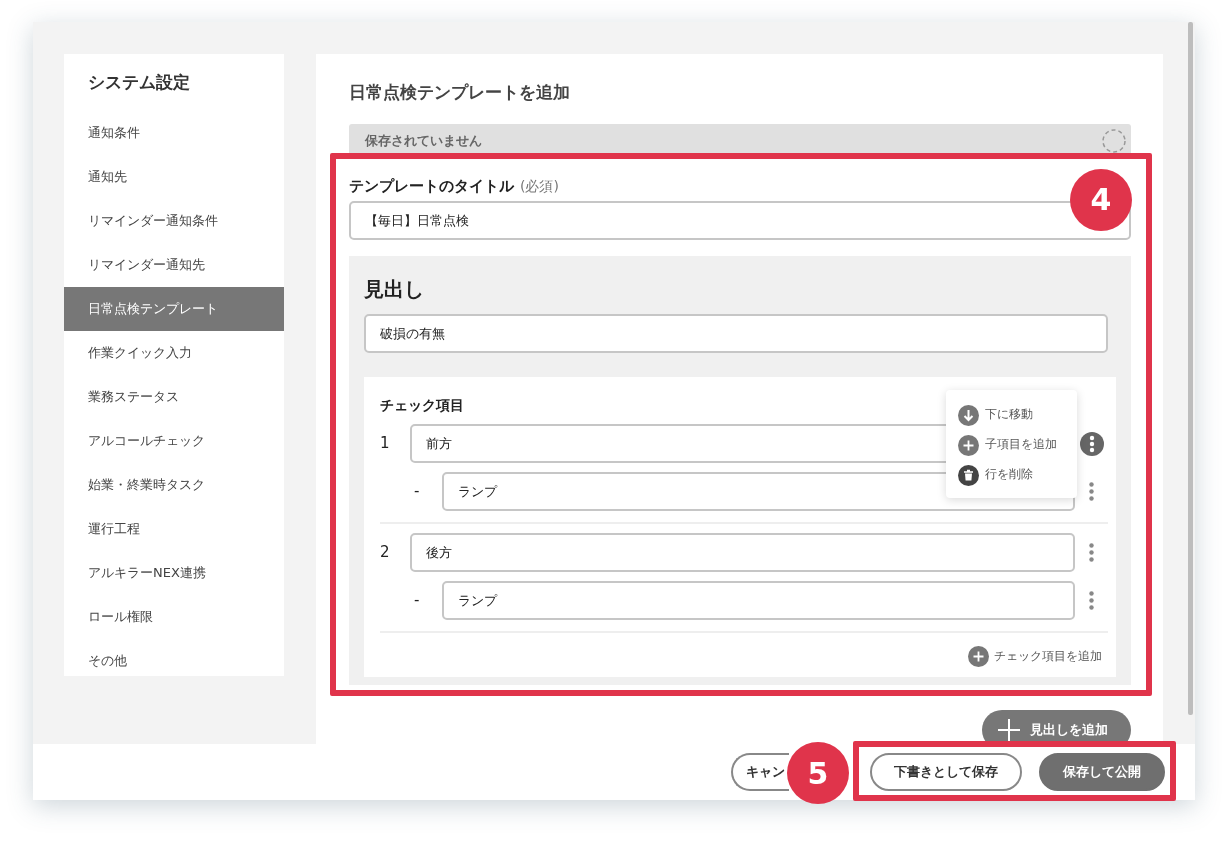 The width and height of the screenshot is (1228, 844). I want to click on sidebar-item: 始業・終業時タスク, so click(174, 485).